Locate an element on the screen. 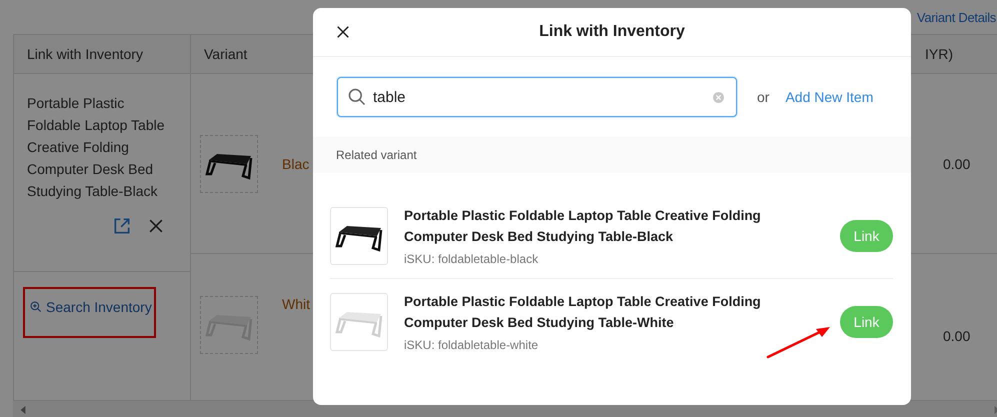  add-new-item-link: Add New Item is located at coordinates (829, 97).